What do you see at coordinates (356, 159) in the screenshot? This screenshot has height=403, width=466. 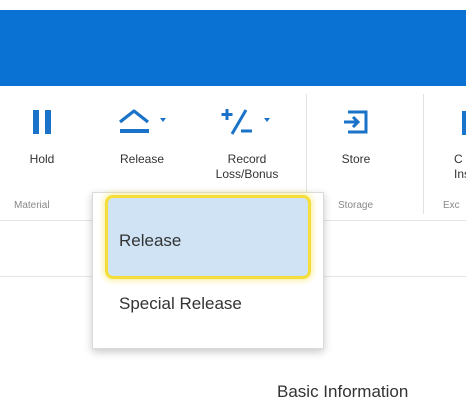 I see `store-label: Store` at bounding box center [356, 159].